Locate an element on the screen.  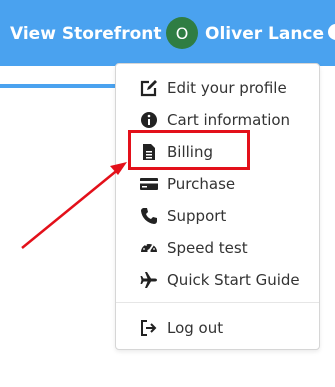
menu-item-label: Support is located at coordinates (197, 216).